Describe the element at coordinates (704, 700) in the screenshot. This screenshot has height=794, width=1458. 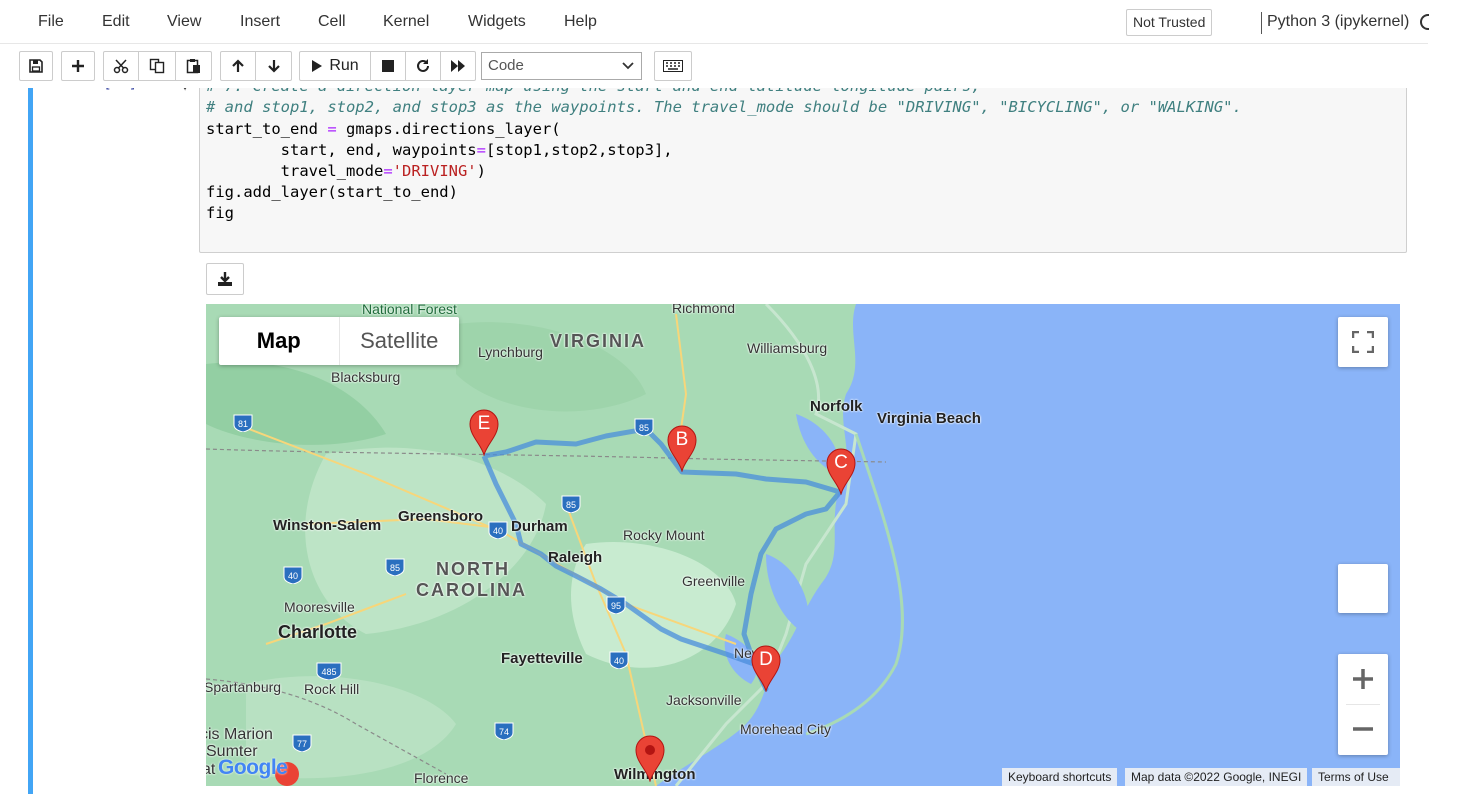
I see `map-label-jacksonville: Jacksonville` at that location.